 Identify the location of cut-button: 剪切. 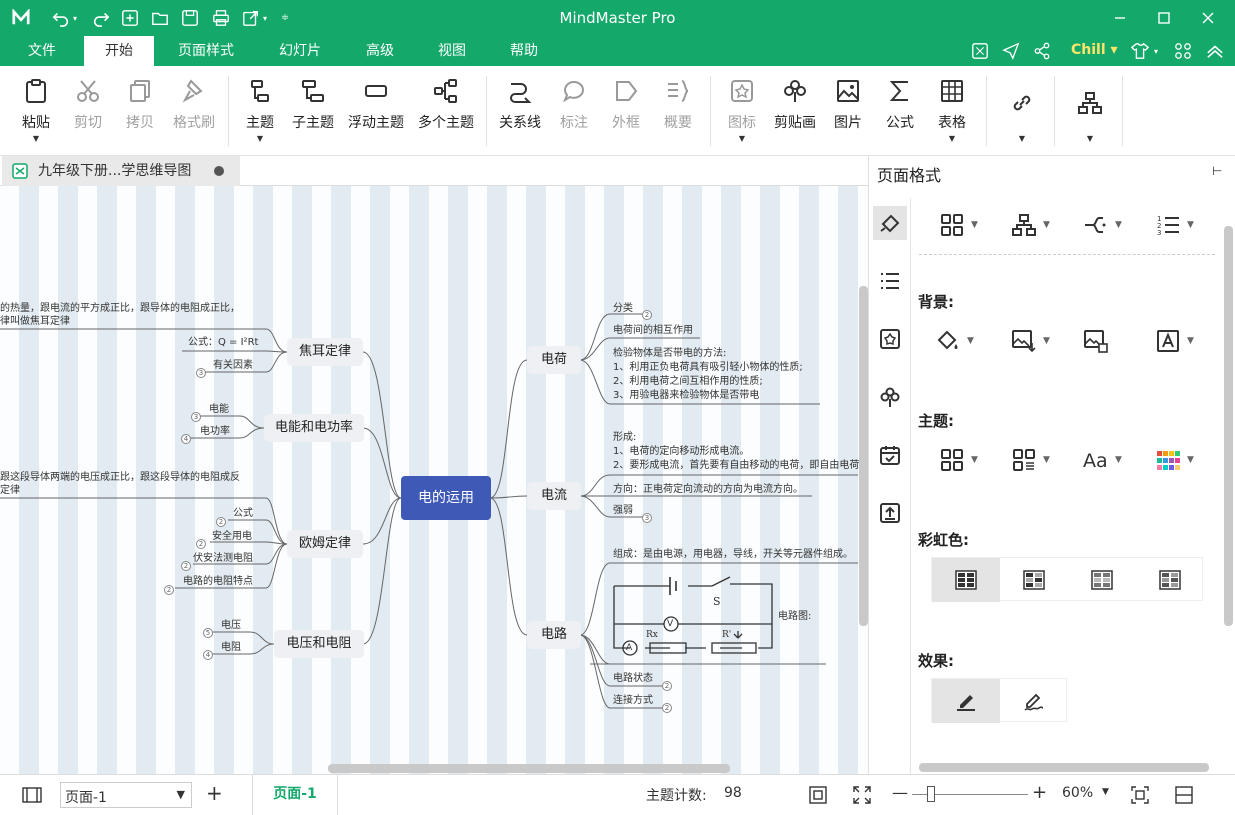
(88, 113).